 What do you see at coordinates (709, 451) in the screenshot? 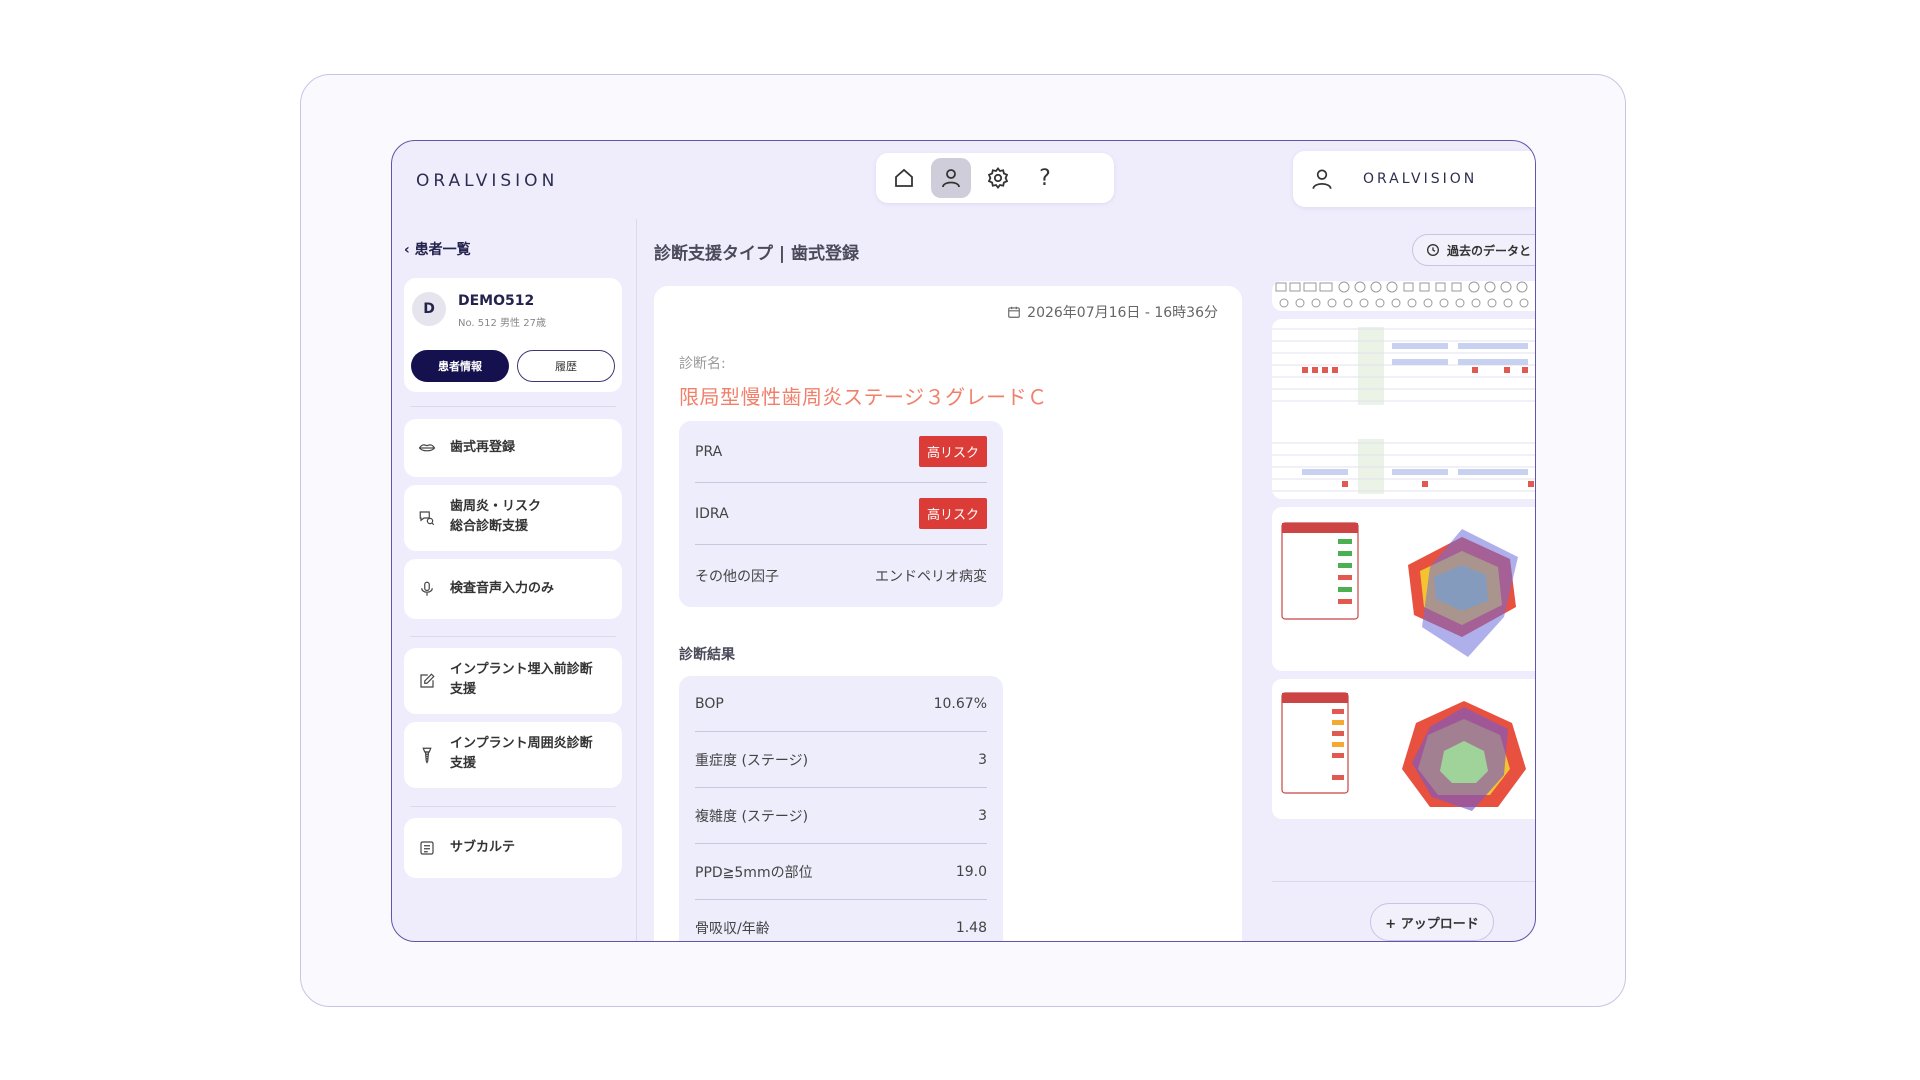
I see `risk-label: PRA` at bounding box center [709, 451].